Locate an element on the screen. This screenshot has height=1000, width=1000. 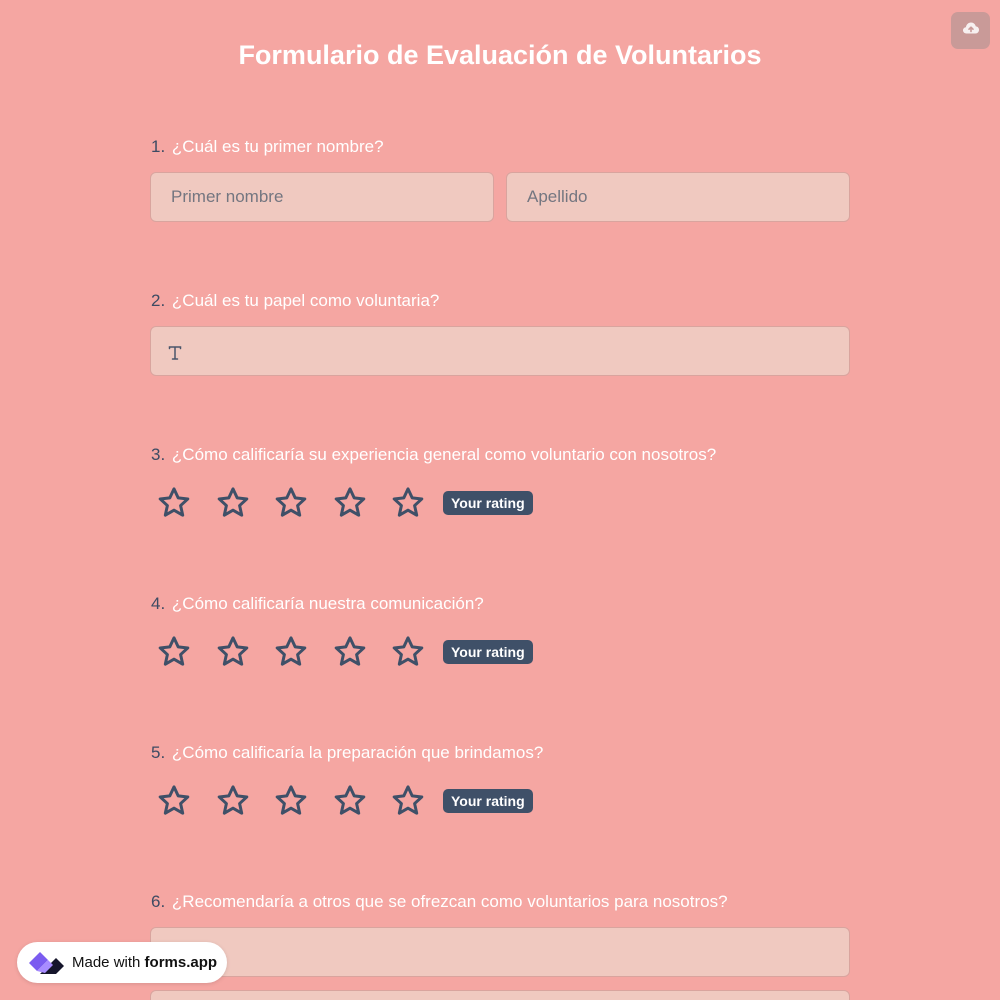
volunteer-role-input is located at coordinates (500, 351).